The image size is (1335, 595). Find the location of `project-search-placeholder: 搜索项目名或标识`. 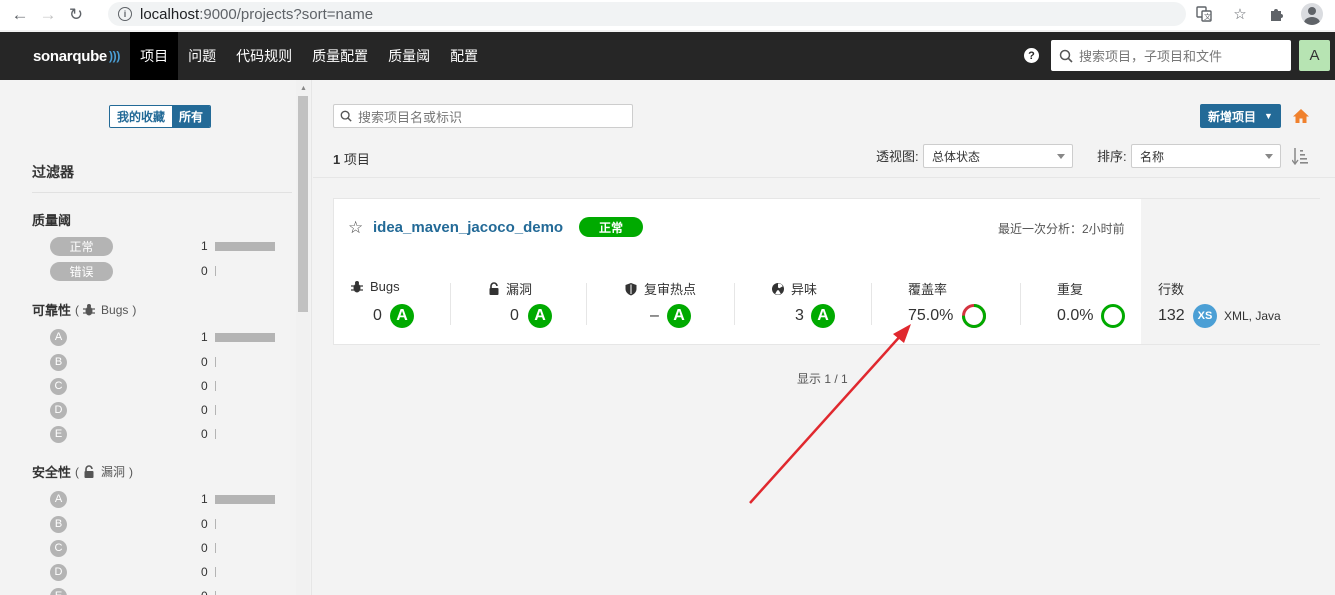

project-search-placeholder: 搜索项目名或标识 is located at coordinates (410, 117).